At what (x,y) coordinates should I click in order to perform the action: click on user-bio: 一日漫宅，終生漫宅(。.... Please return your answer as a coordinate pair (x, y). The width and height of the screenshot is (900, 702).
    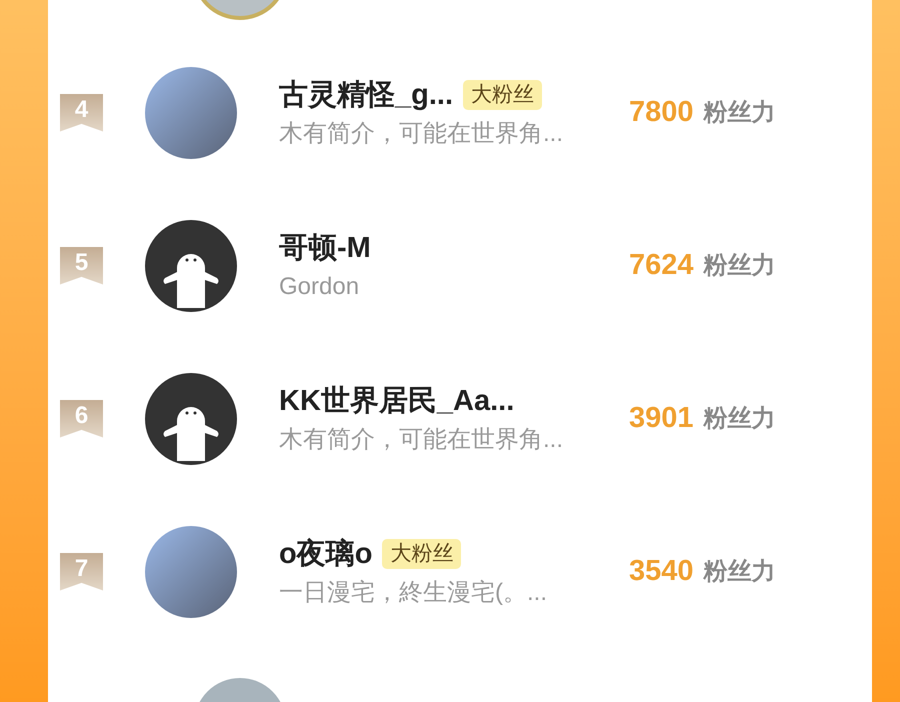
    Looking at the image, I should click on (413, 593).